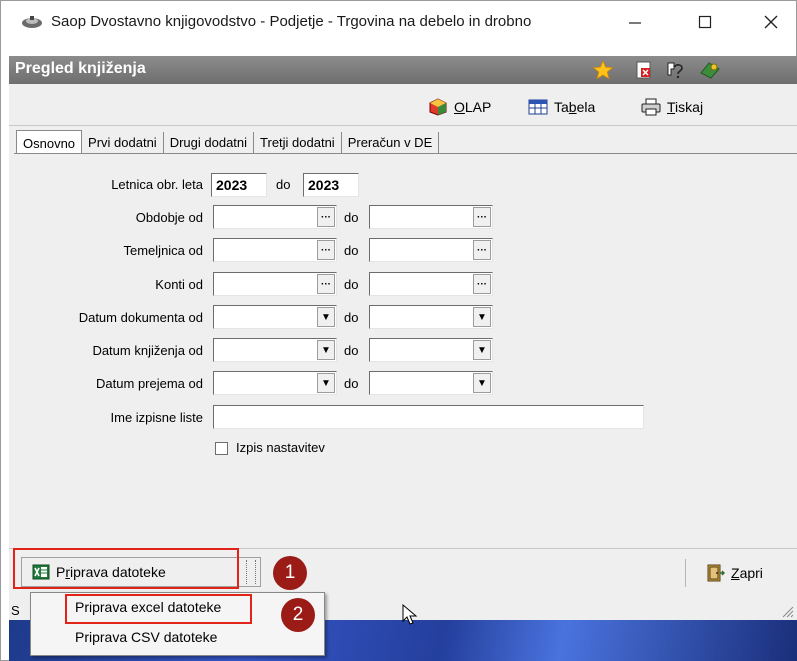 This screenshot has width=797, height=661. Describe the element at coordinates (390, 143) in the screenshot. I see `tab-preracun-v-de: Preračun v DE` at that location.